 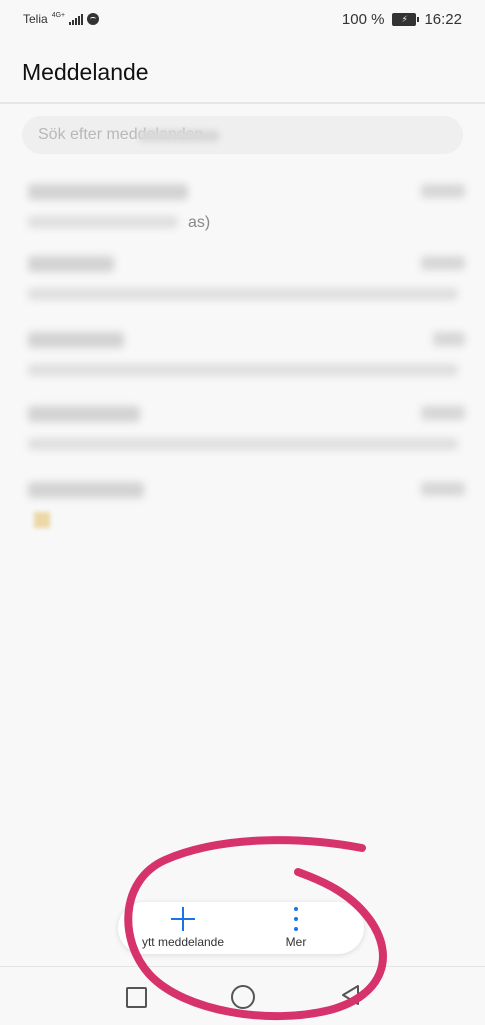 I want to click on clock: 16:22, so click(x=443, y=19).